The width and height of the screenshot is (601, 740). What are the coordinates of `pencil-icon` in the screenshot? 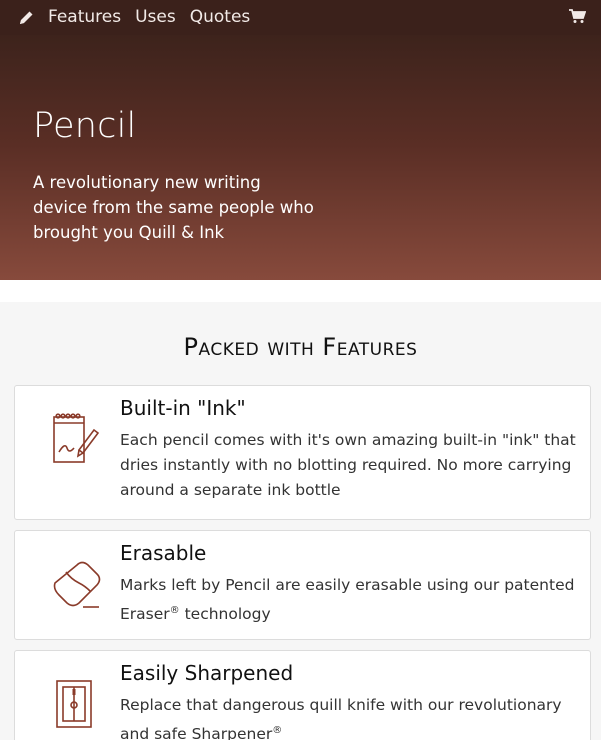 It's located at (26, 17).